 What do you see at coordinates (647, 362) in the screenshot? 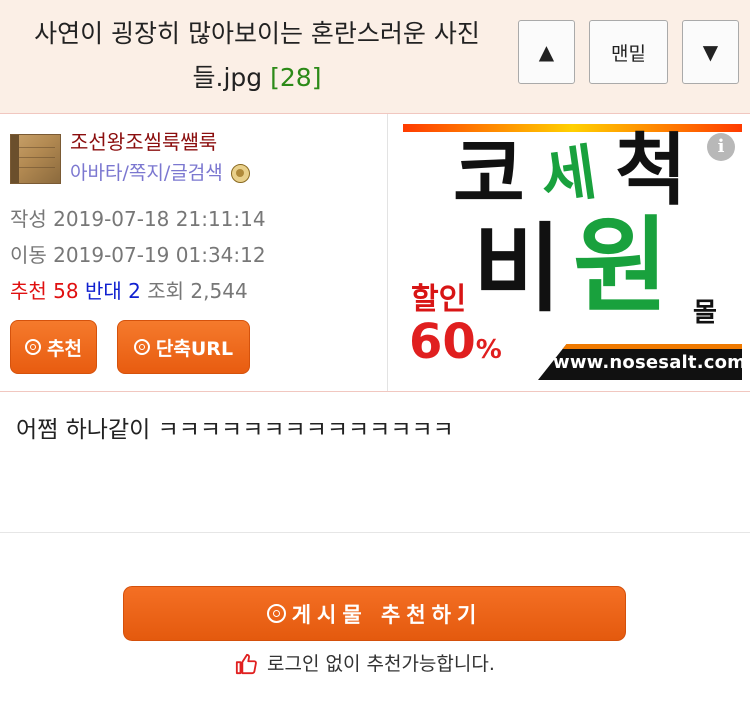
I see `ad-url: www.nosesalt.com` at bounding box center [647, 362].